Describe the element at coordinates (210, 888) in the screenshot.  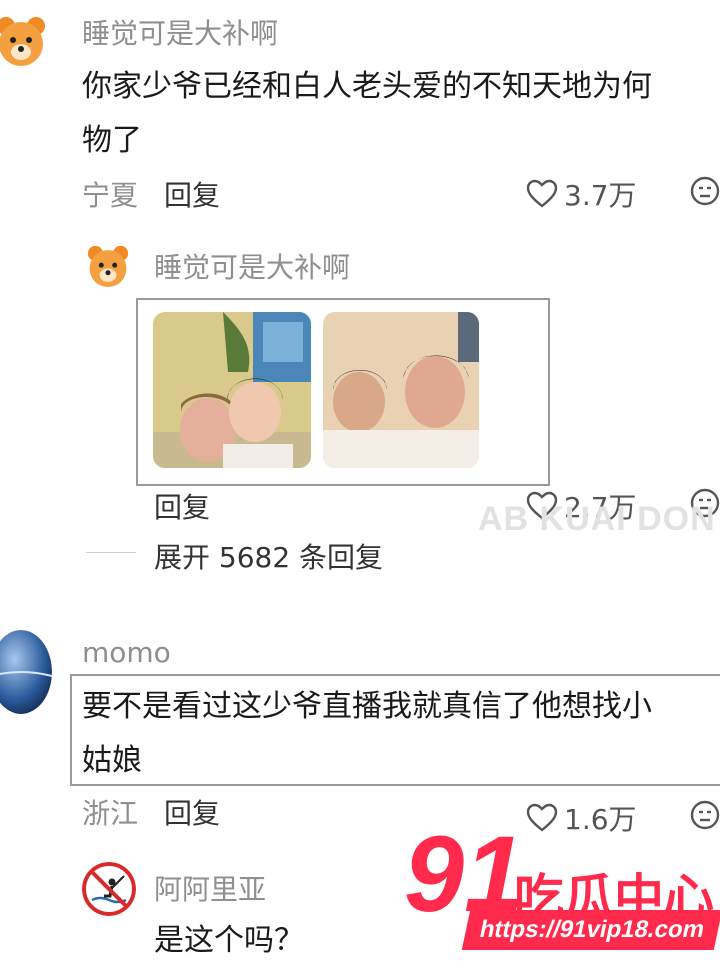
I see `reply-username: 阿阿里亚` at that location.